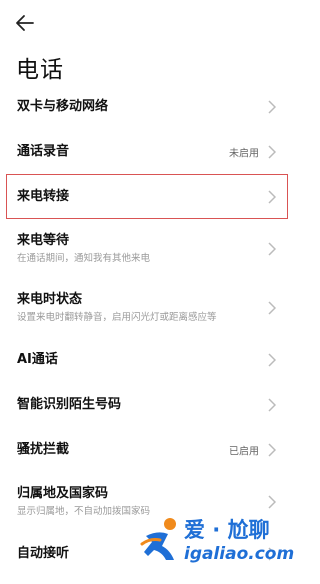 Image resolution: width=320 pixels, height=584 pixels. What do you see at coordinates (147, 196) in the screenshot?
I see `call-forwarding-item: 来电转接` at bounding box center [147, 196].